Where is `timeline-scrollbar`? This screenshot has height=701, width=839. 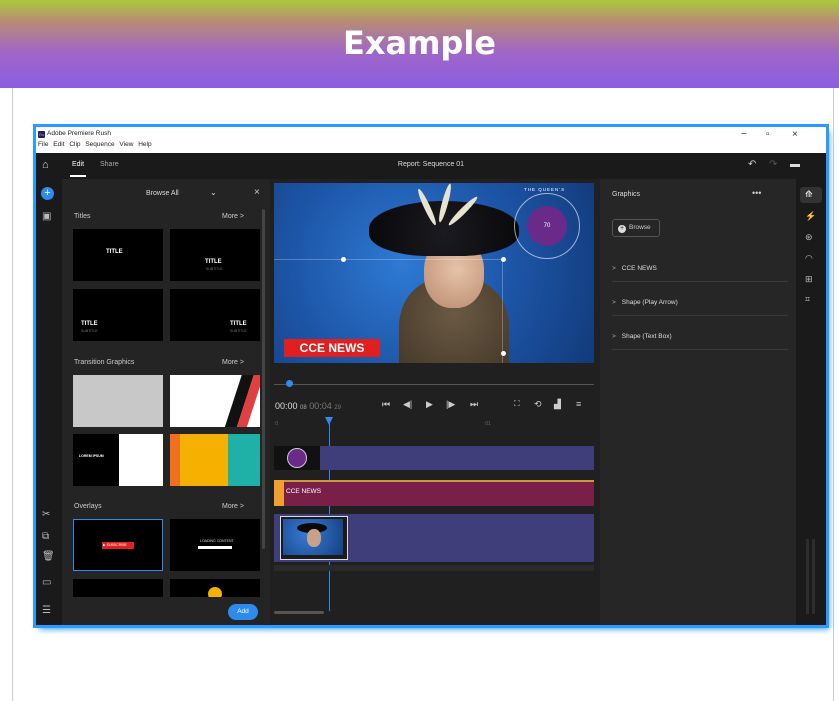 timeline-scrollbar is located at coordinates (299, 612).